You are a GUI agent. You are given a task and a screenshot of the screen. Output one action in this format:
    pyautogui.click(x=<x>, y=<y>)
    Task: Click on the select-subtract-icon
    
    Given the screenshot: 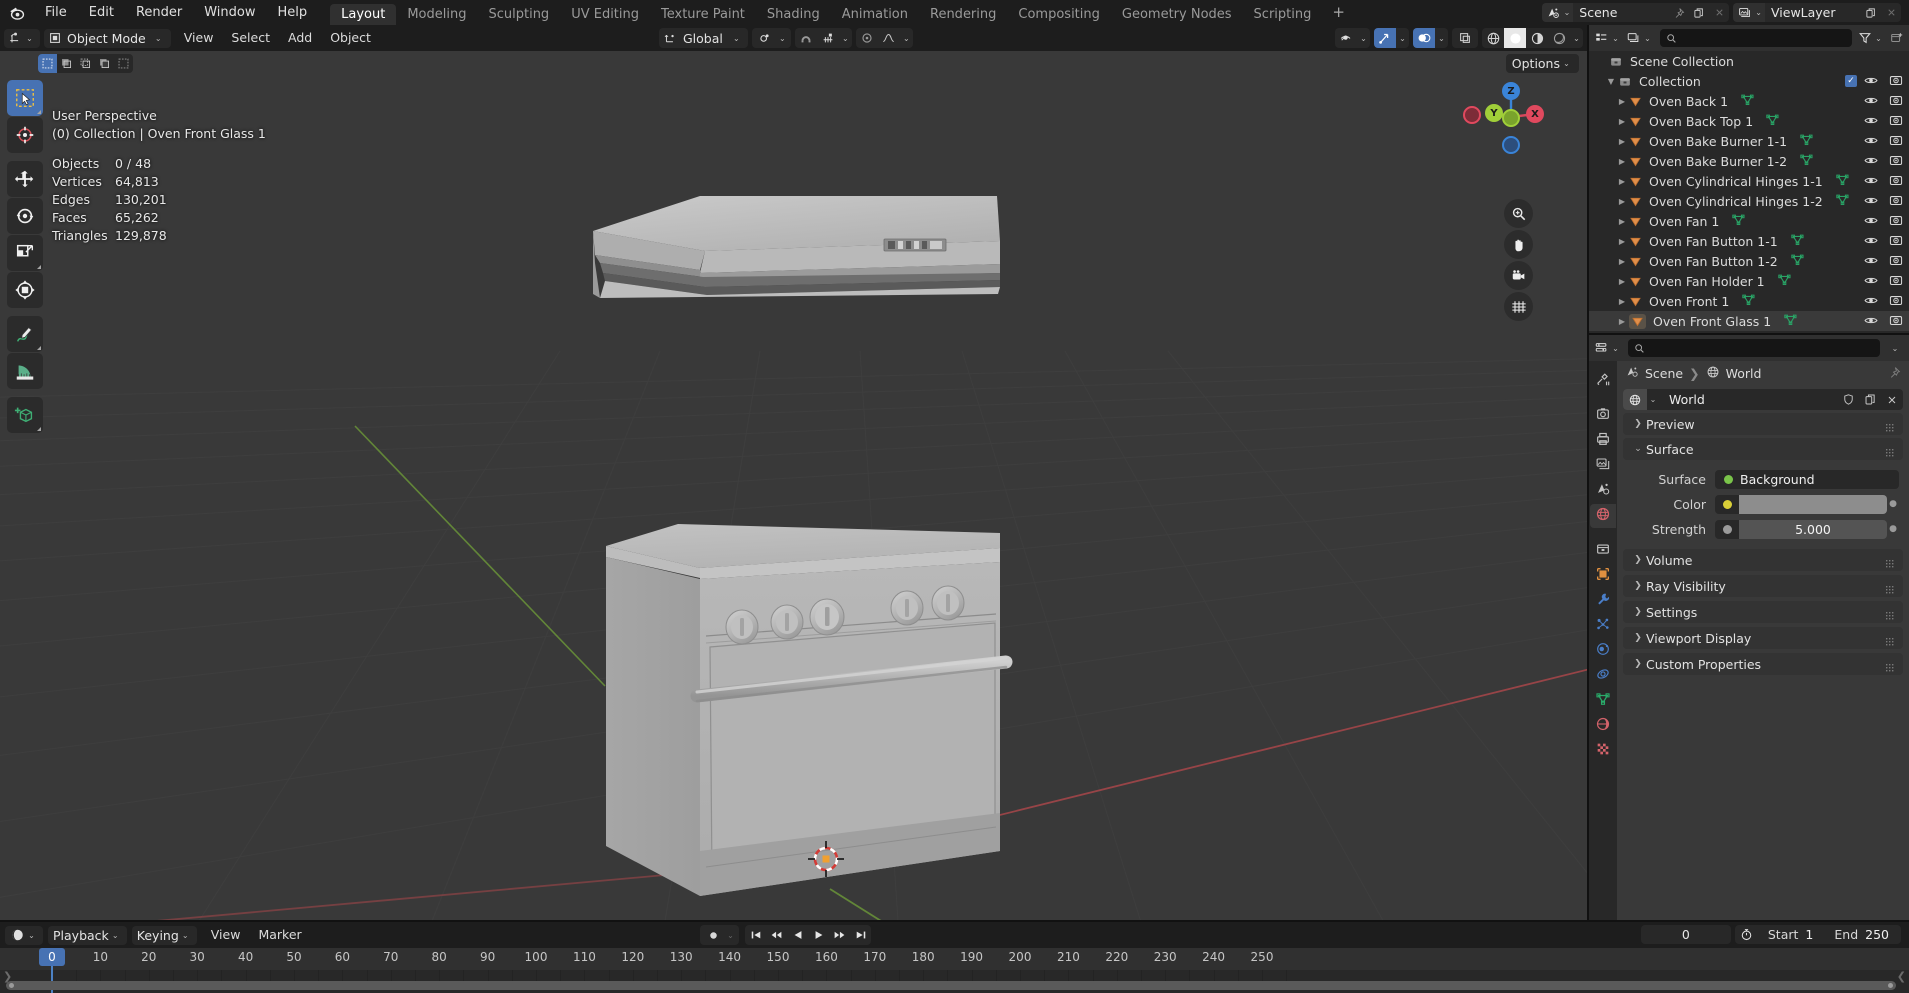 What is the action you would take?
    pyautogui.click(x=104, y=63)
    